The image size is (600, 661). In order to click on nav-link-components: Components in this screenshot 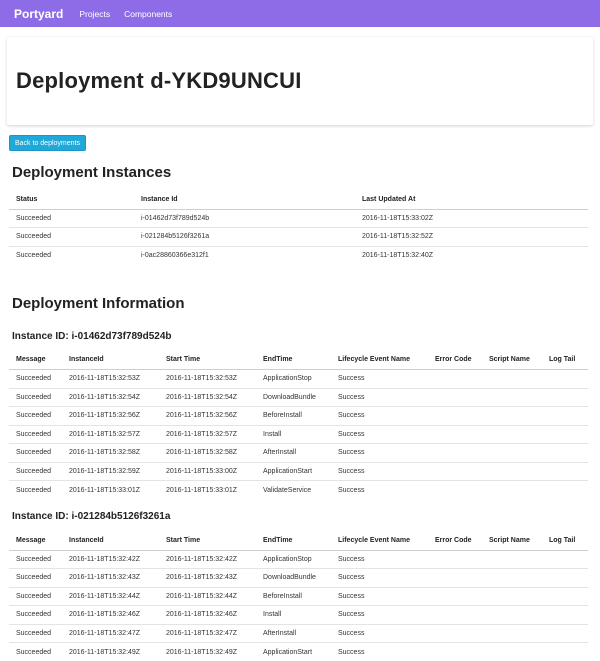, I will do `click(148, 14)`.